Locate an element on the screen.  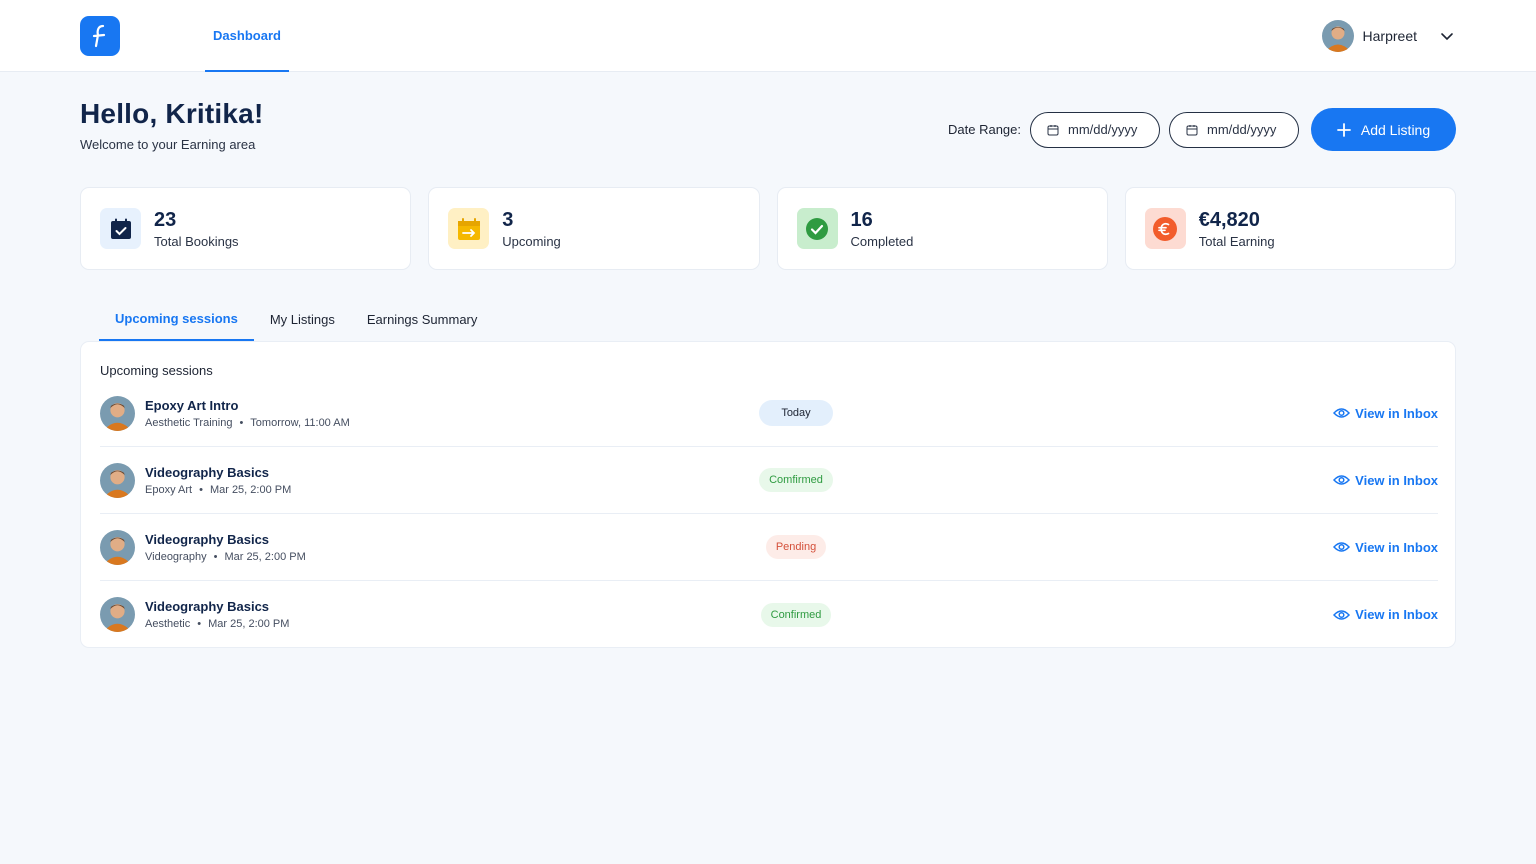
session-meta: Epoxy Art • Mar 25, 2:00 PM is located at coordinates (415, 490).